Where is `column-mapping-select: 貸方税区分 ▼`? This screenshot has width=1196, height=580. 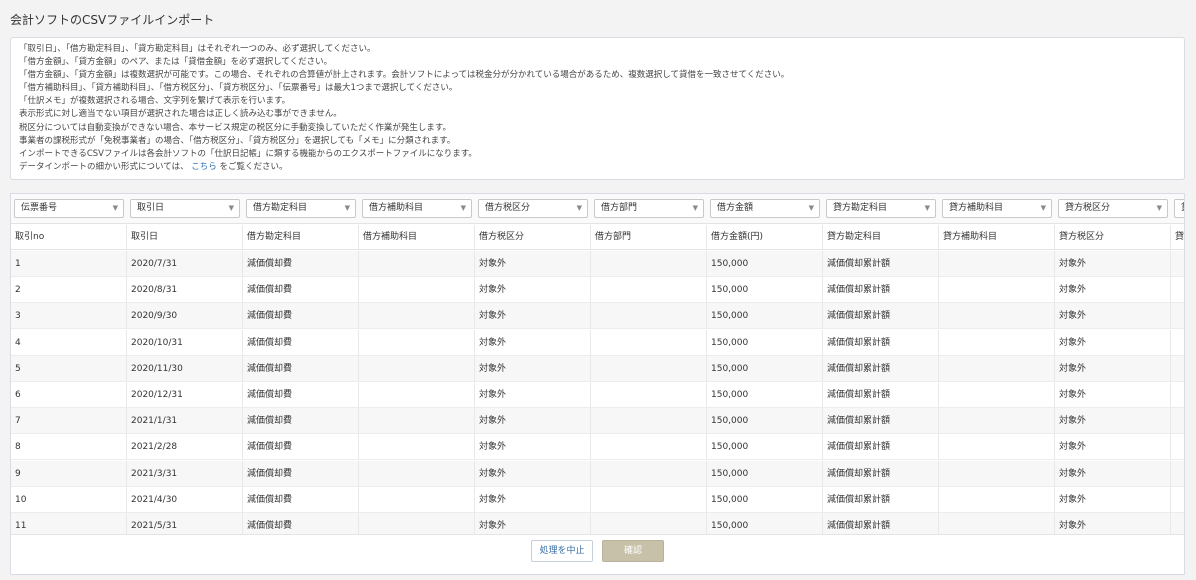 column-mapping-select: 貸方税区分 ▼ is located at coordinates (1113, 208).